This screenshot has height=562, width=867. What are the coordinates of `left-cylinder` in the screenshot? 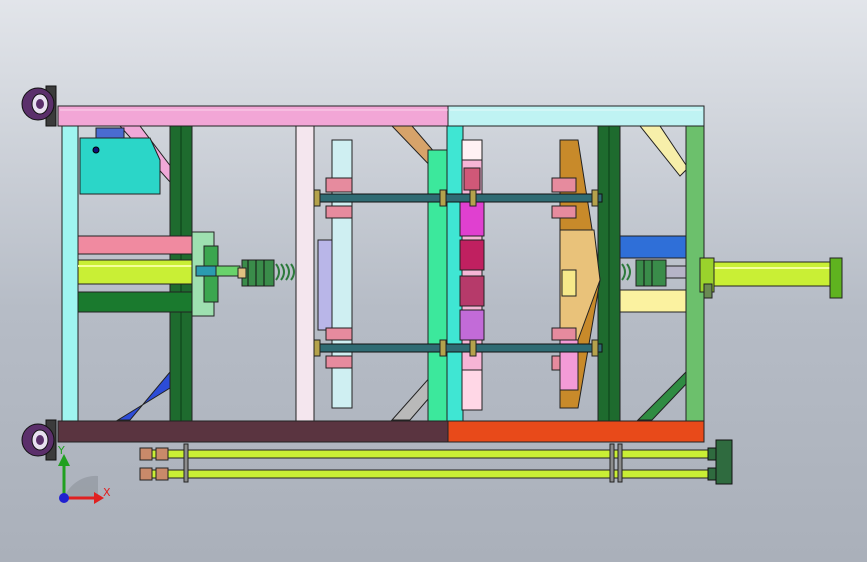 It's located at (138, 272).